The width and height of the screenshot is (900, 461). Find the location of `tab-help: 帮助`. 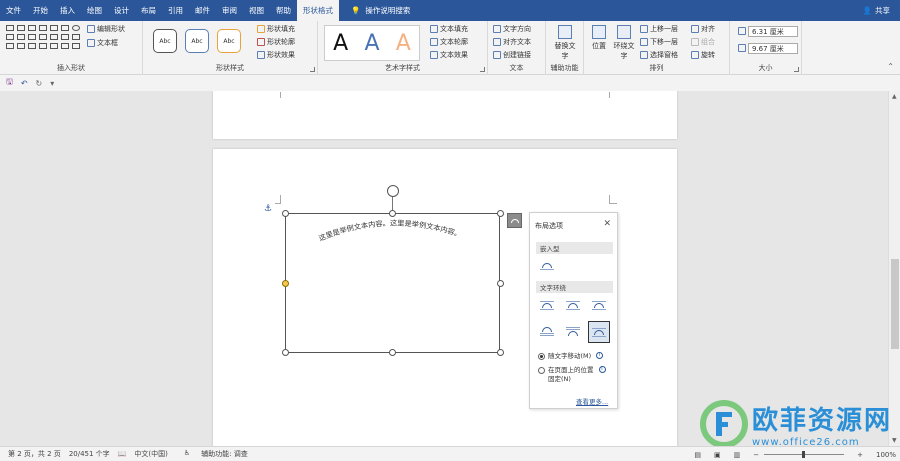

tab-help: 帮助 is located at coordinates (283, 10).